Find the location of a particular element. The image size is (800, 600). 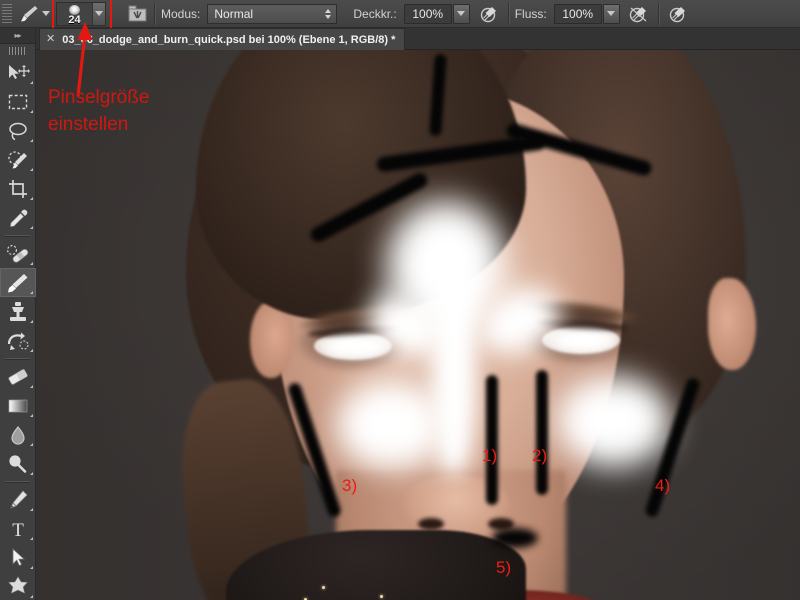

burn-stroke-nose-right is located at coordinates (542, 432).